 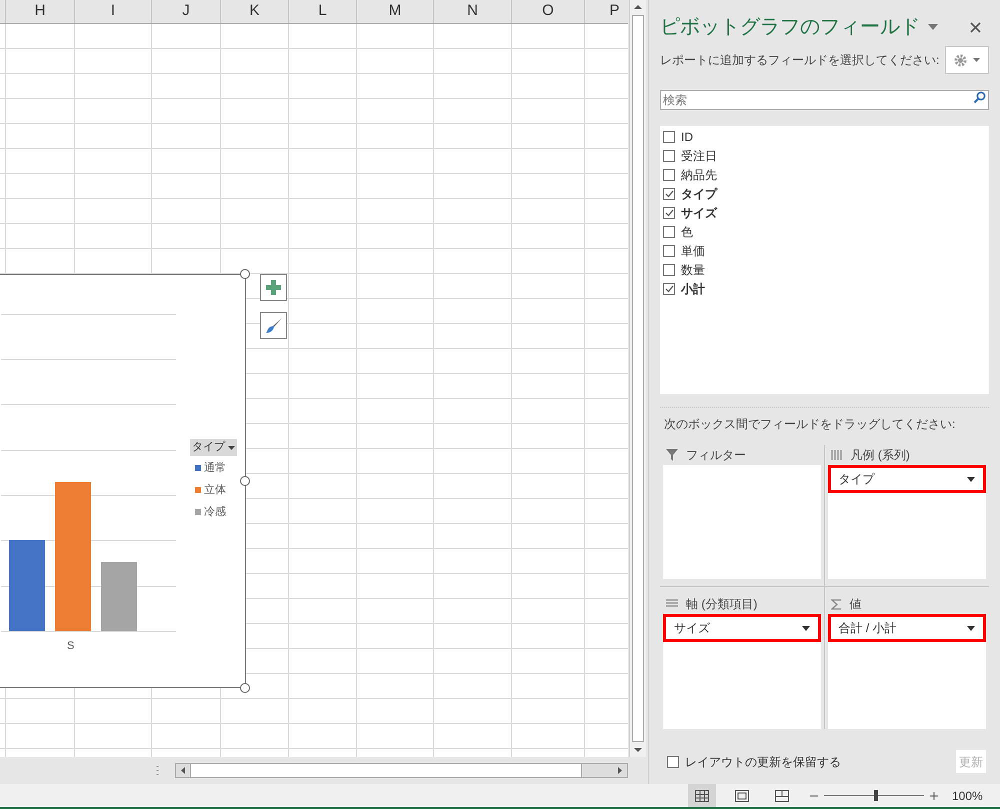 What do you see at coordinates (741, 671) in the screenshot?
I see `drop-area: サイズ` at bounding box center [741, 671].